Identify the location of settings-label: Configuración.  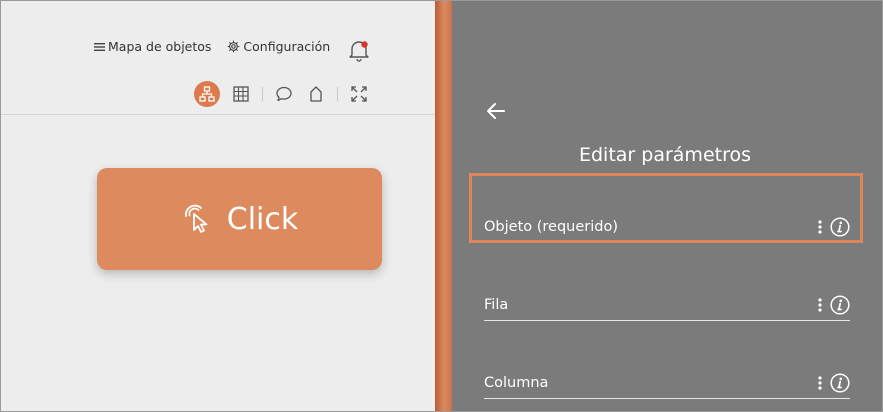
(287, 46).